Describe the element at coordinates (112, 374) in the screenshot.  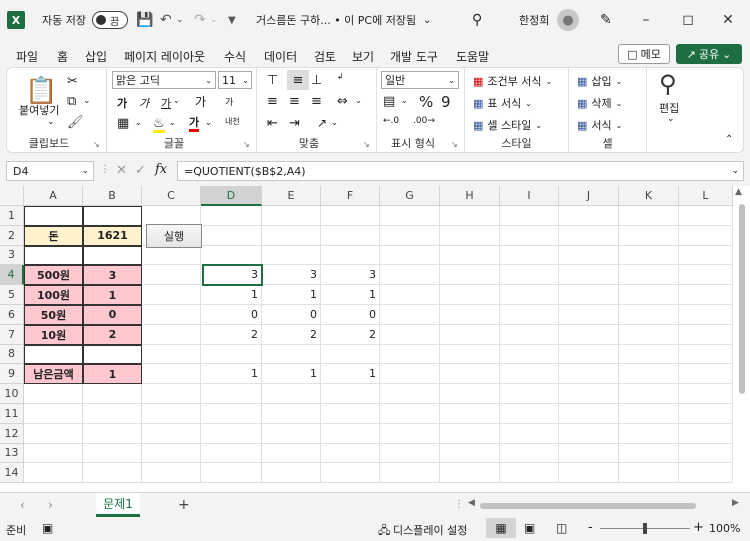
I see `cell-b9: 1` at that location.